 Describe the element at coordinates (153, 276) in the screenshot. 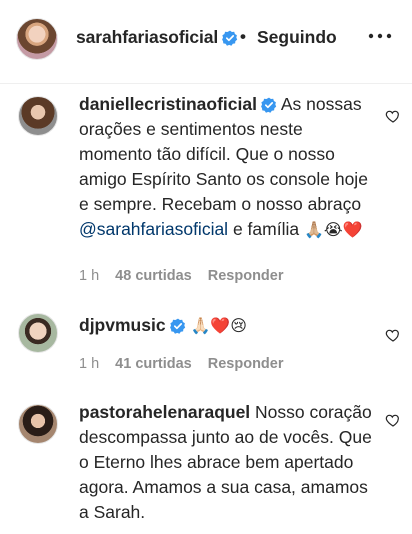

I see `likes-count-link: 48 curtidas` at that location.